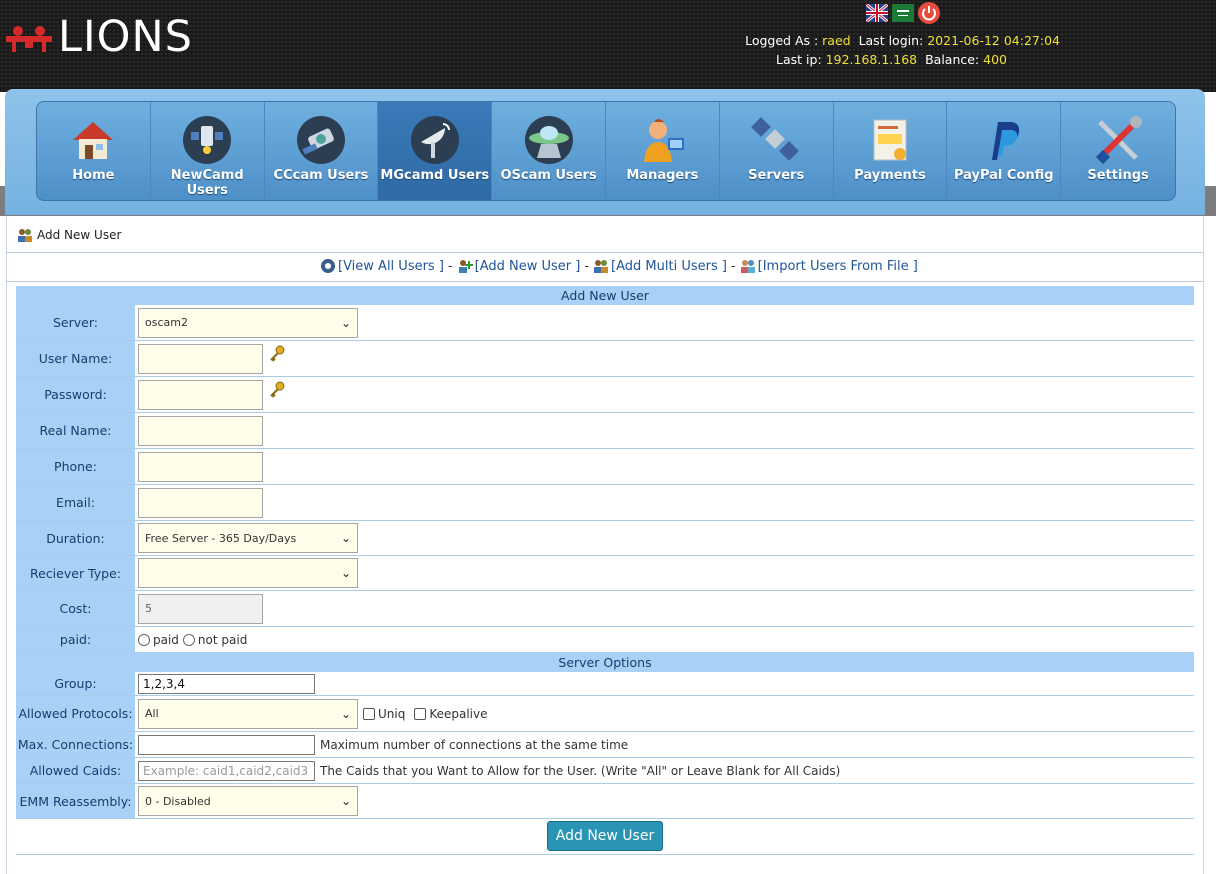  What do you see at coordinates (877, 13) in the screenshot?
I see `uk-flag-icon` at bounding box center [877, 13].